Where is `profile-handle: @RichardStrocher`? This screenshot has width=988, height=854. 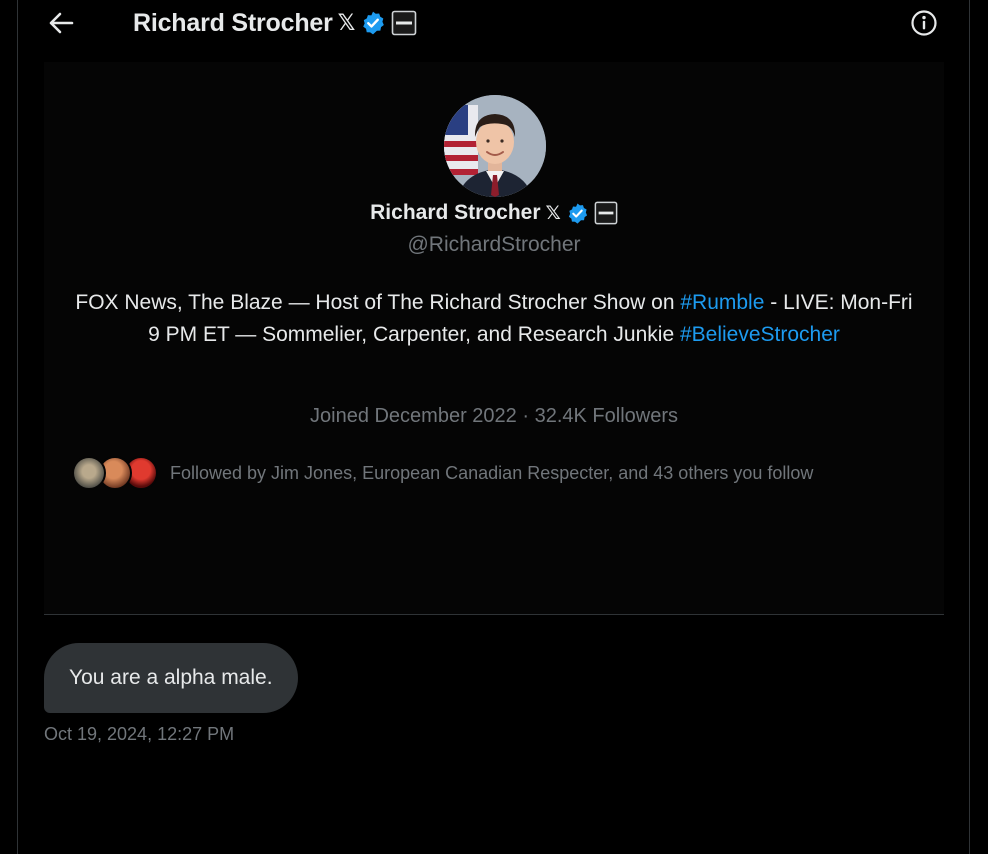
profile-handle: @RichardStrocher is located at coordinates (494, 244).